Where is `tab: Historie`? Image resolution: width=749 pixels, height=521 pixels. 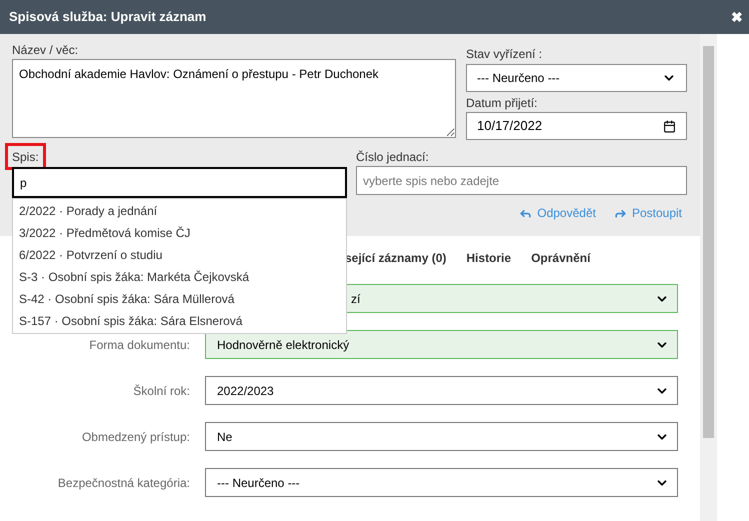 tab: Historie is located at coordinates (489, 258).